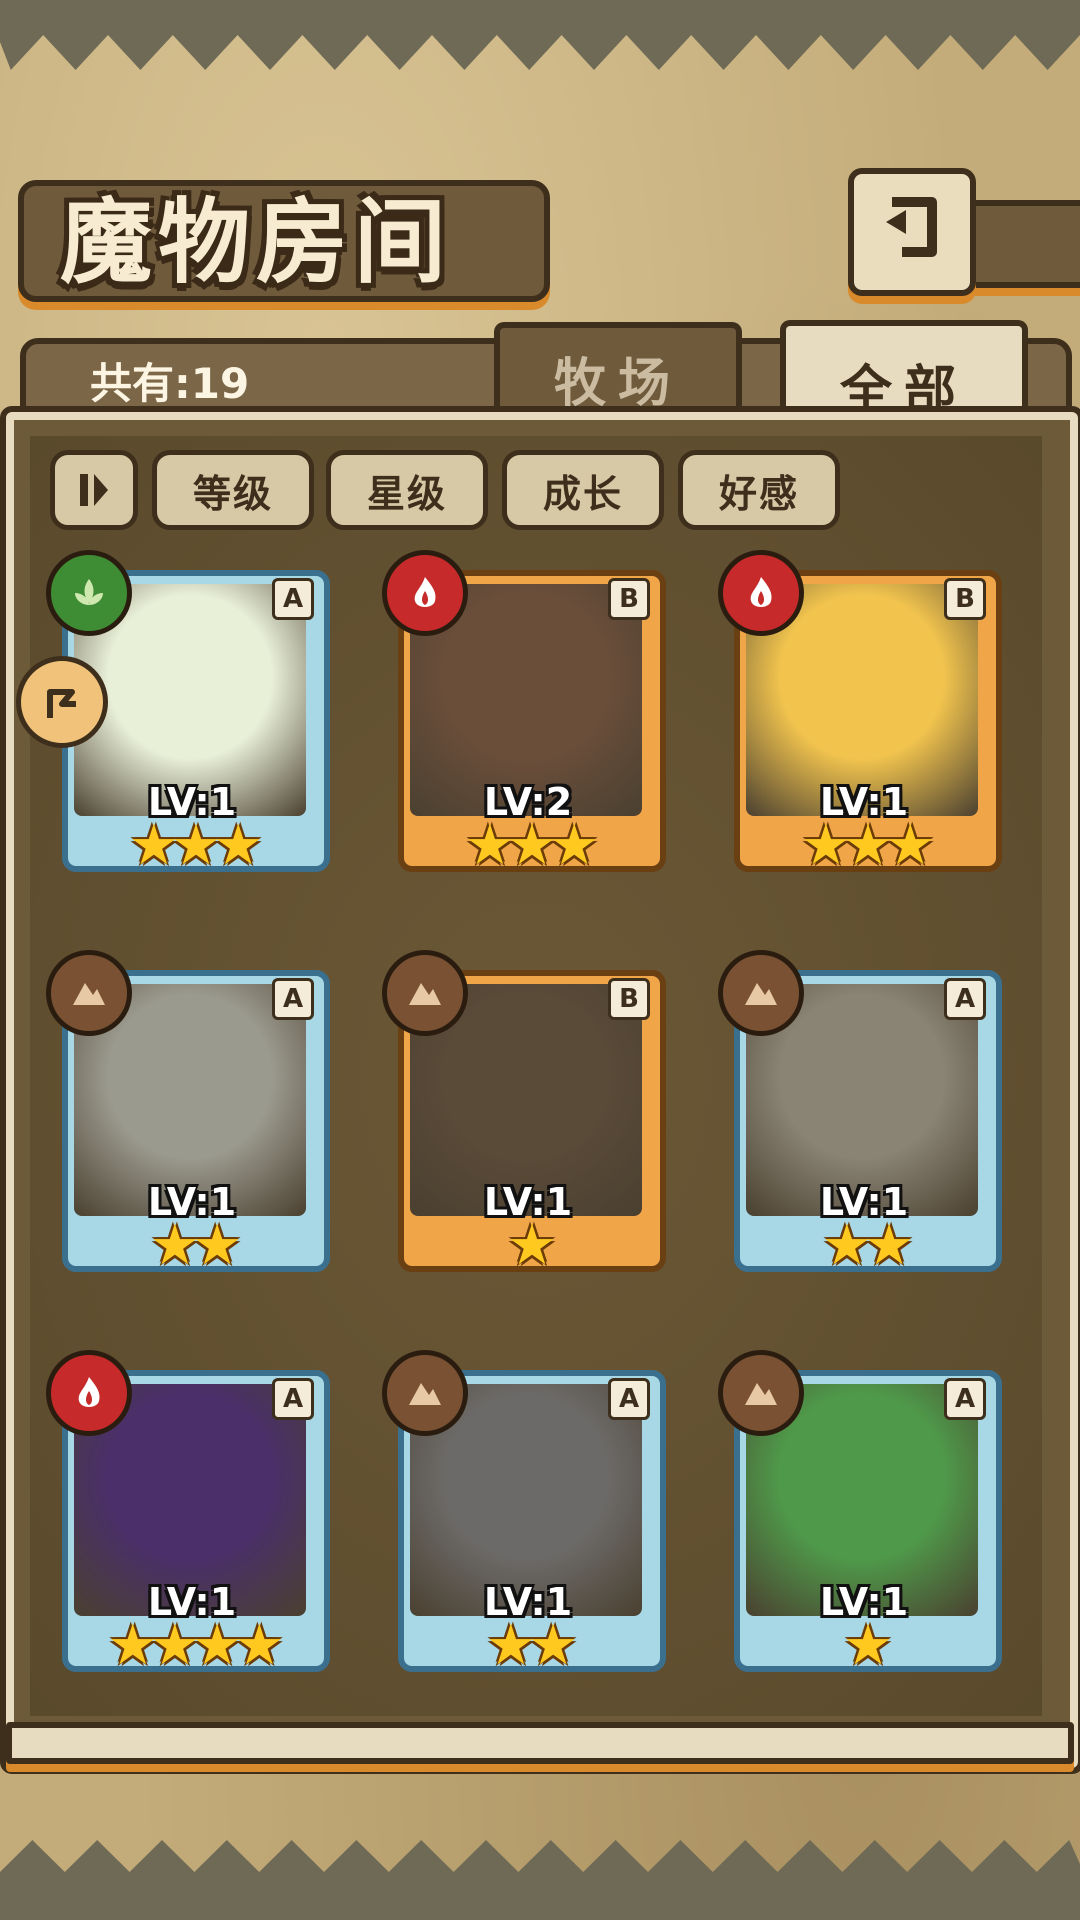  What do you see at coordinates (189, 1514) in the screenshot?
I see `monster-card: A LV:1 ★★★★` at bounding box center [189, 1514].